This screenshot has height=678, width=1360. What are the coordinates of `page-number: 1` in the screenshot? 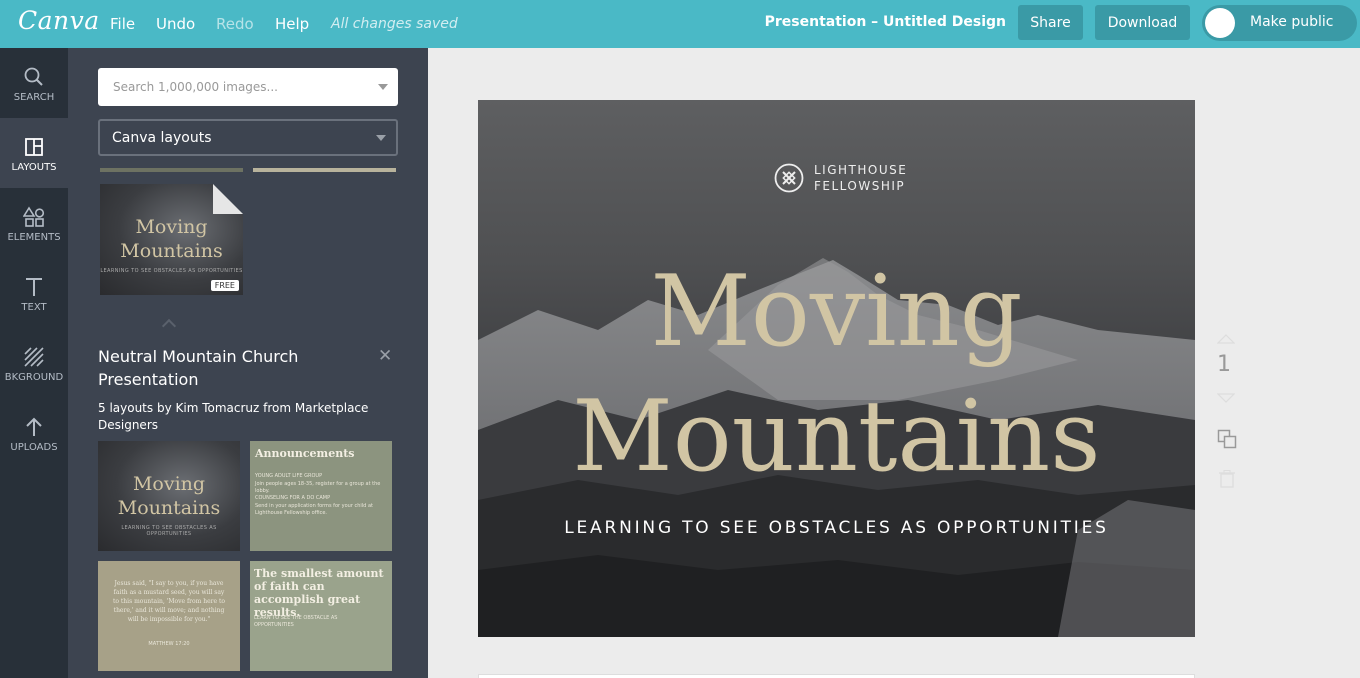 It's located at (1224, 364).